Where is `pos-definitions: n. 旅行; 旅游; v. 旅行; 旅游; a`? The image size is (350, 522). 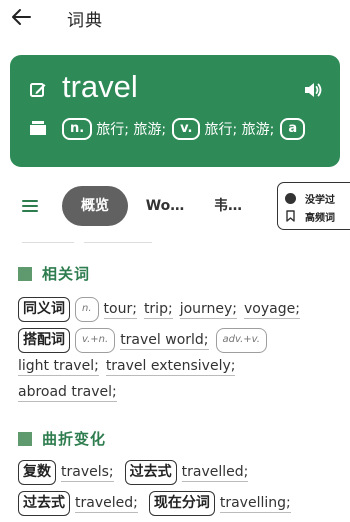
pos-definitions: n. 旅行; 旅游; v. 旅行; 旅游; a is located at coordinates (184, 129).